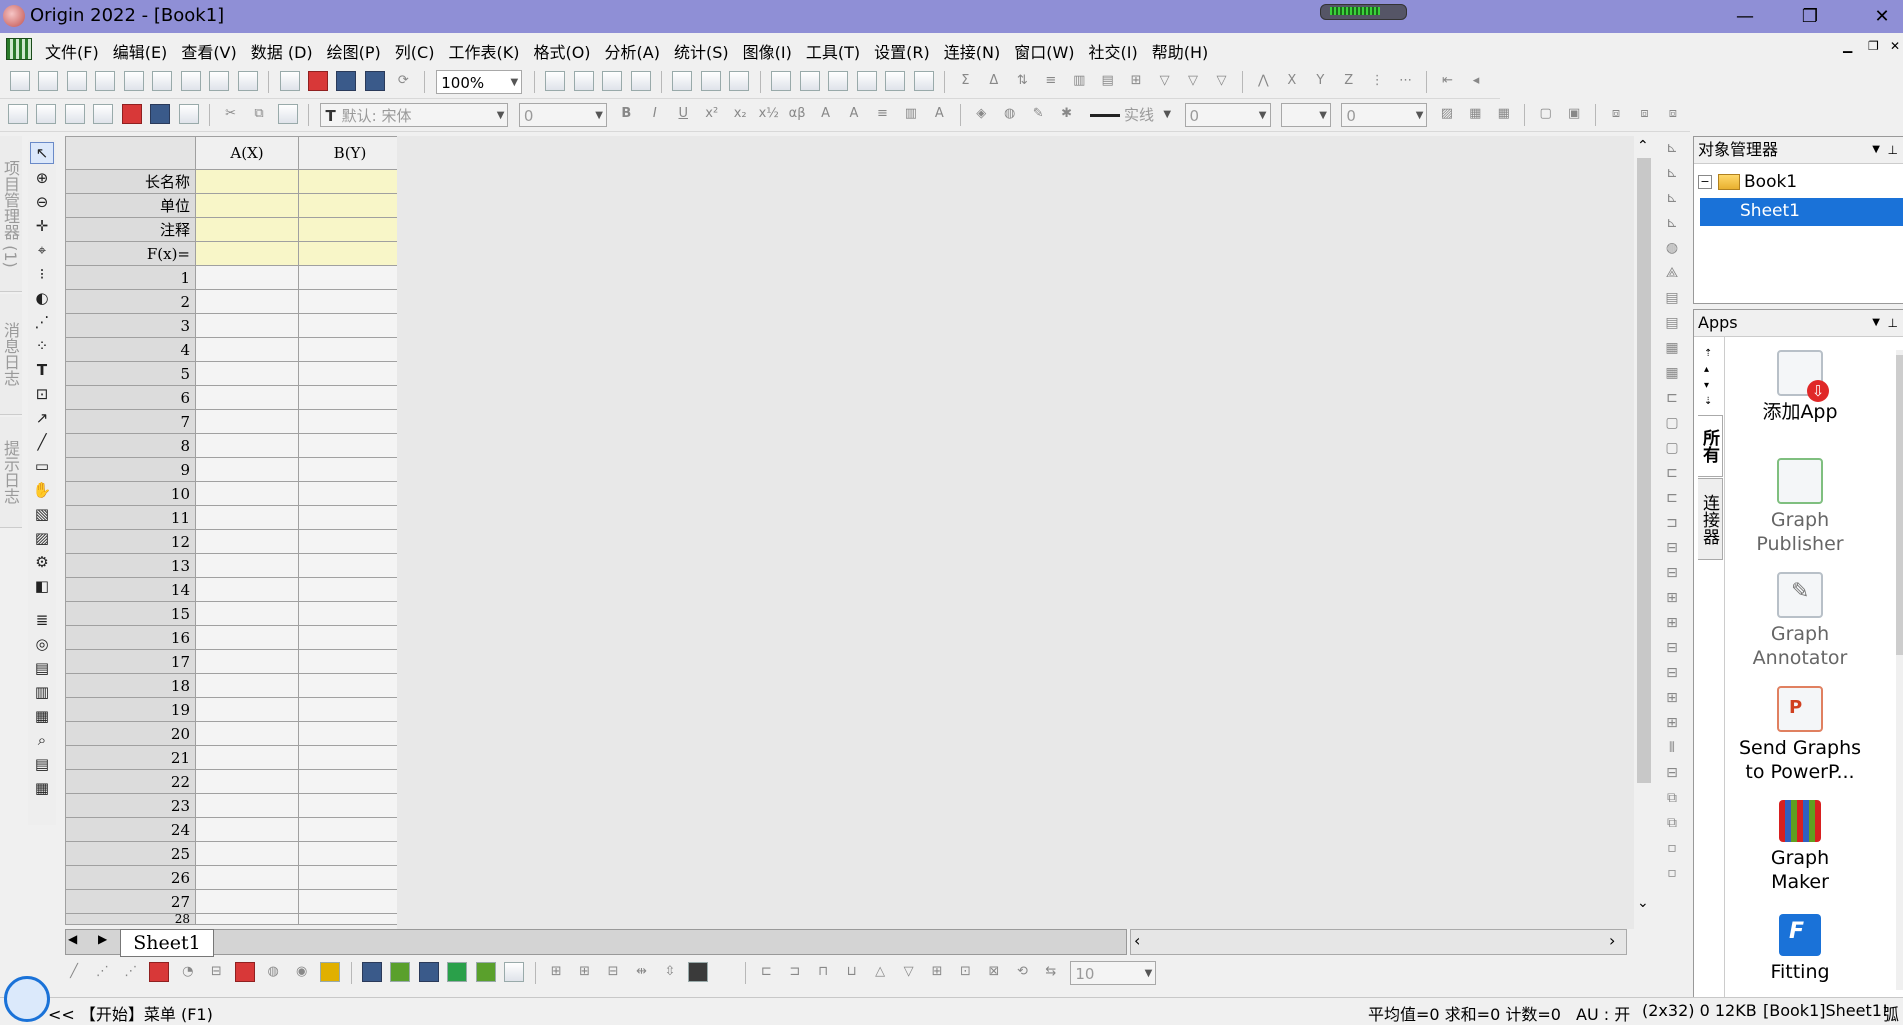 The width and height of the screenshot is (1903, 1025). What do you see at coordinates (562, 115) in the screenshot?
I see `font-size-select: 0 ▼` at bounding box center [562, 115].